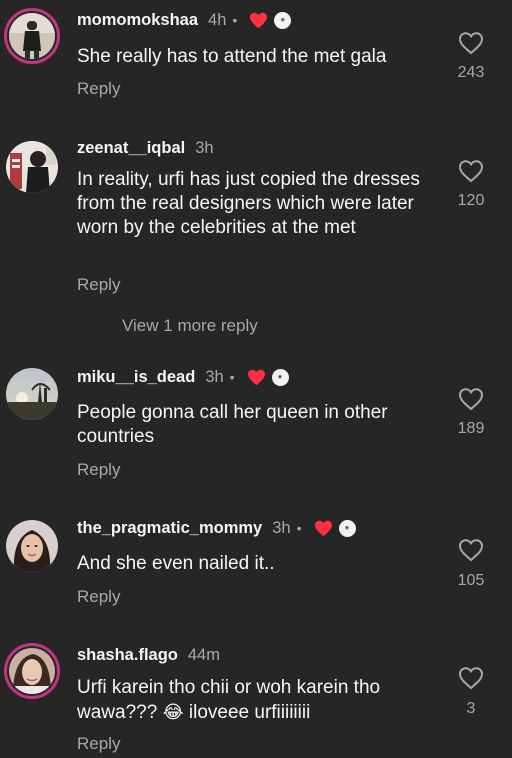 The image size is (512, 758). I want to click on comment-header: shasha.flago 44m, so click(148, 655).